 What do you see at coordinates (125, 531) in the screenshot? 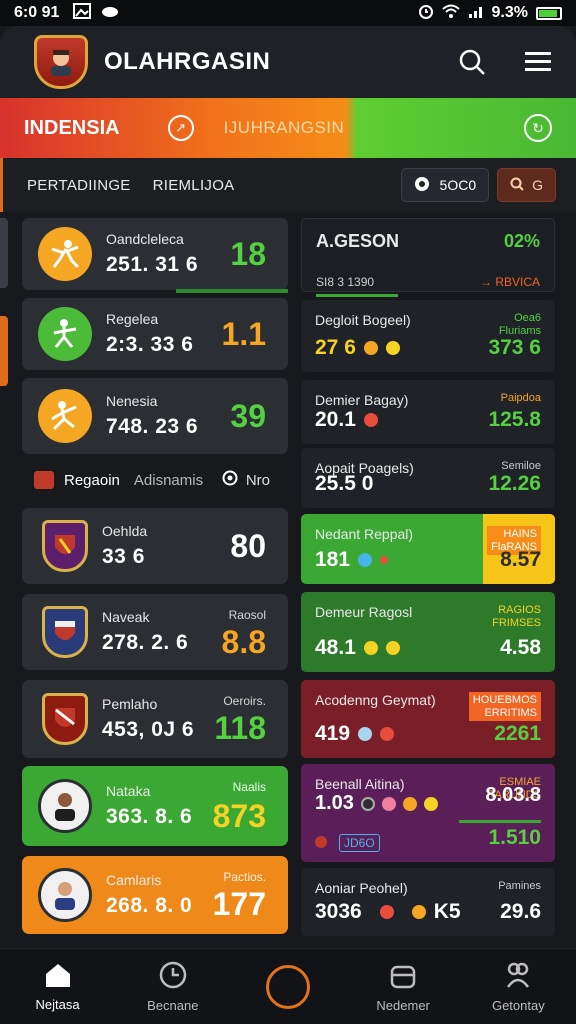
I see `team-name: Oehlda` at bounding box center [125, 531].